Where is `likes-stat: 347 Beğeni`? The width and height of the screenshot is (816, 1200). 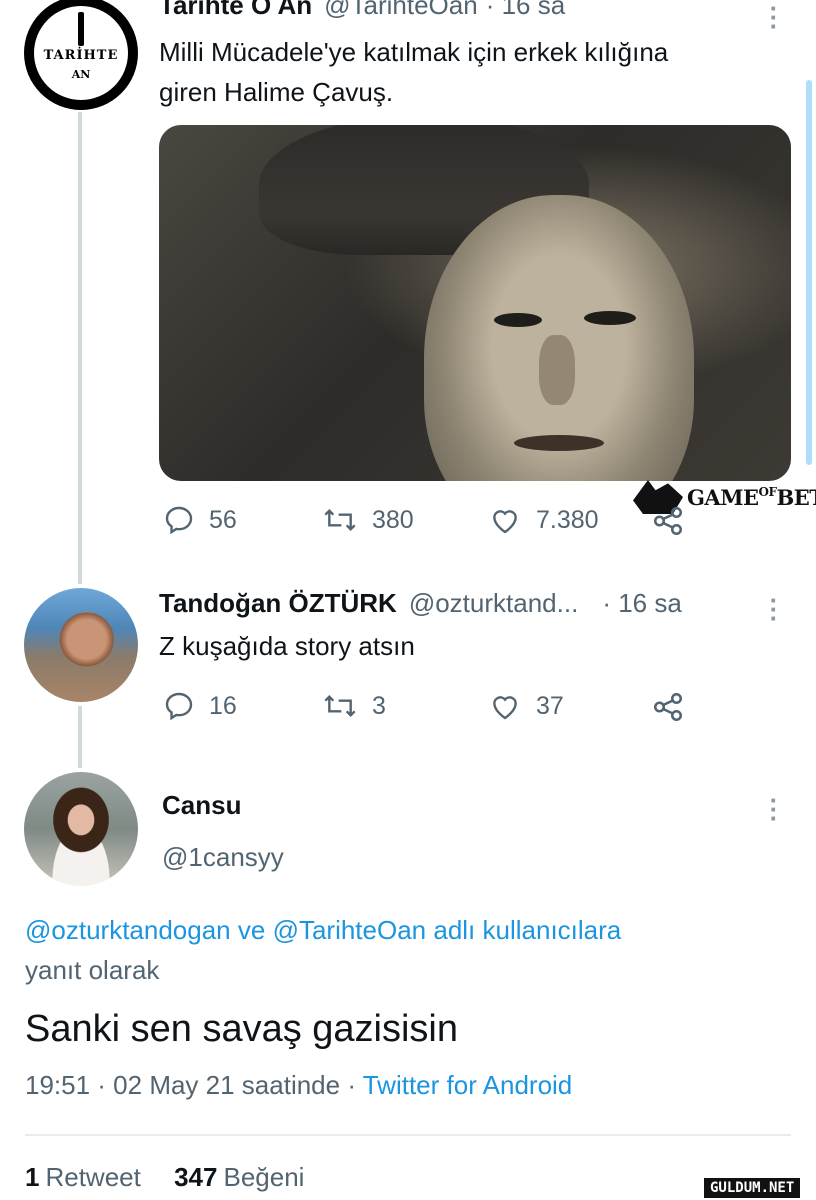
likes-stat: 347 Beğeni is located at coordinates (239, 1177).